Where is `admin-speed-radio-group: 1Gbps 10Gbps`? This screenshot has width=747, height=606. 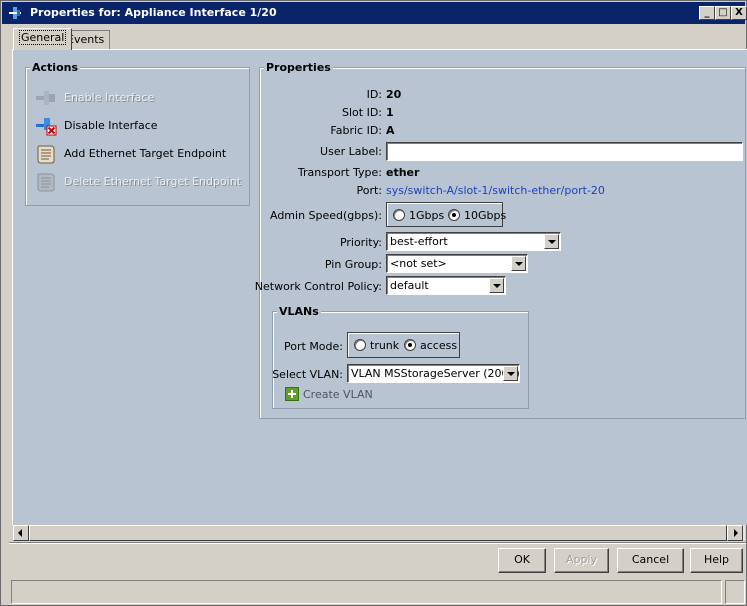
admin-speed-radio-group: 1Gbps 10Gbps is located at coordinates (446, 214).